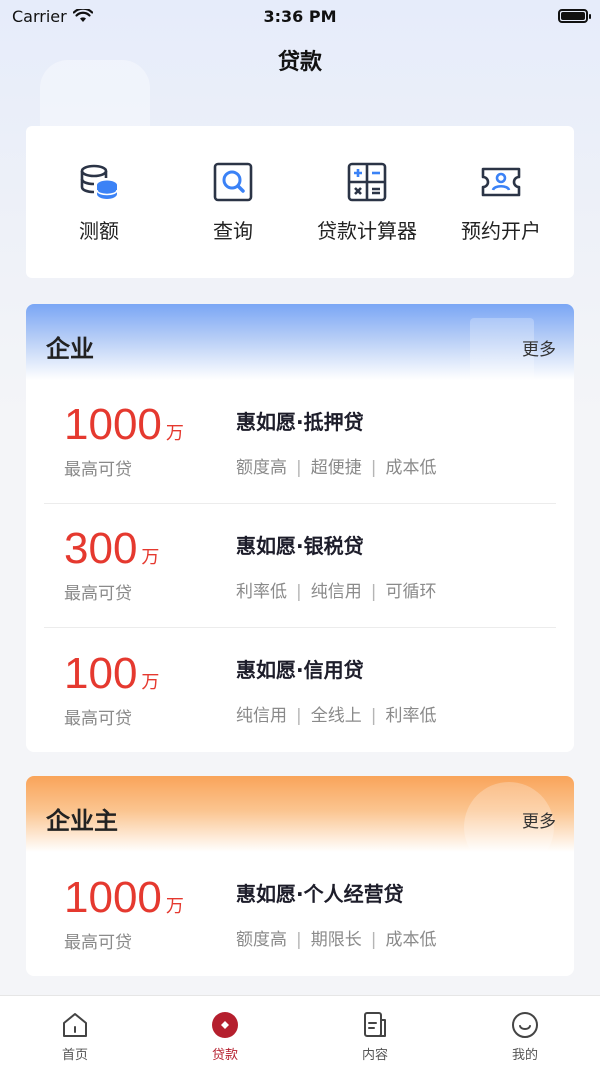  I want to click on status-left: Carrier, so click(52, 16).